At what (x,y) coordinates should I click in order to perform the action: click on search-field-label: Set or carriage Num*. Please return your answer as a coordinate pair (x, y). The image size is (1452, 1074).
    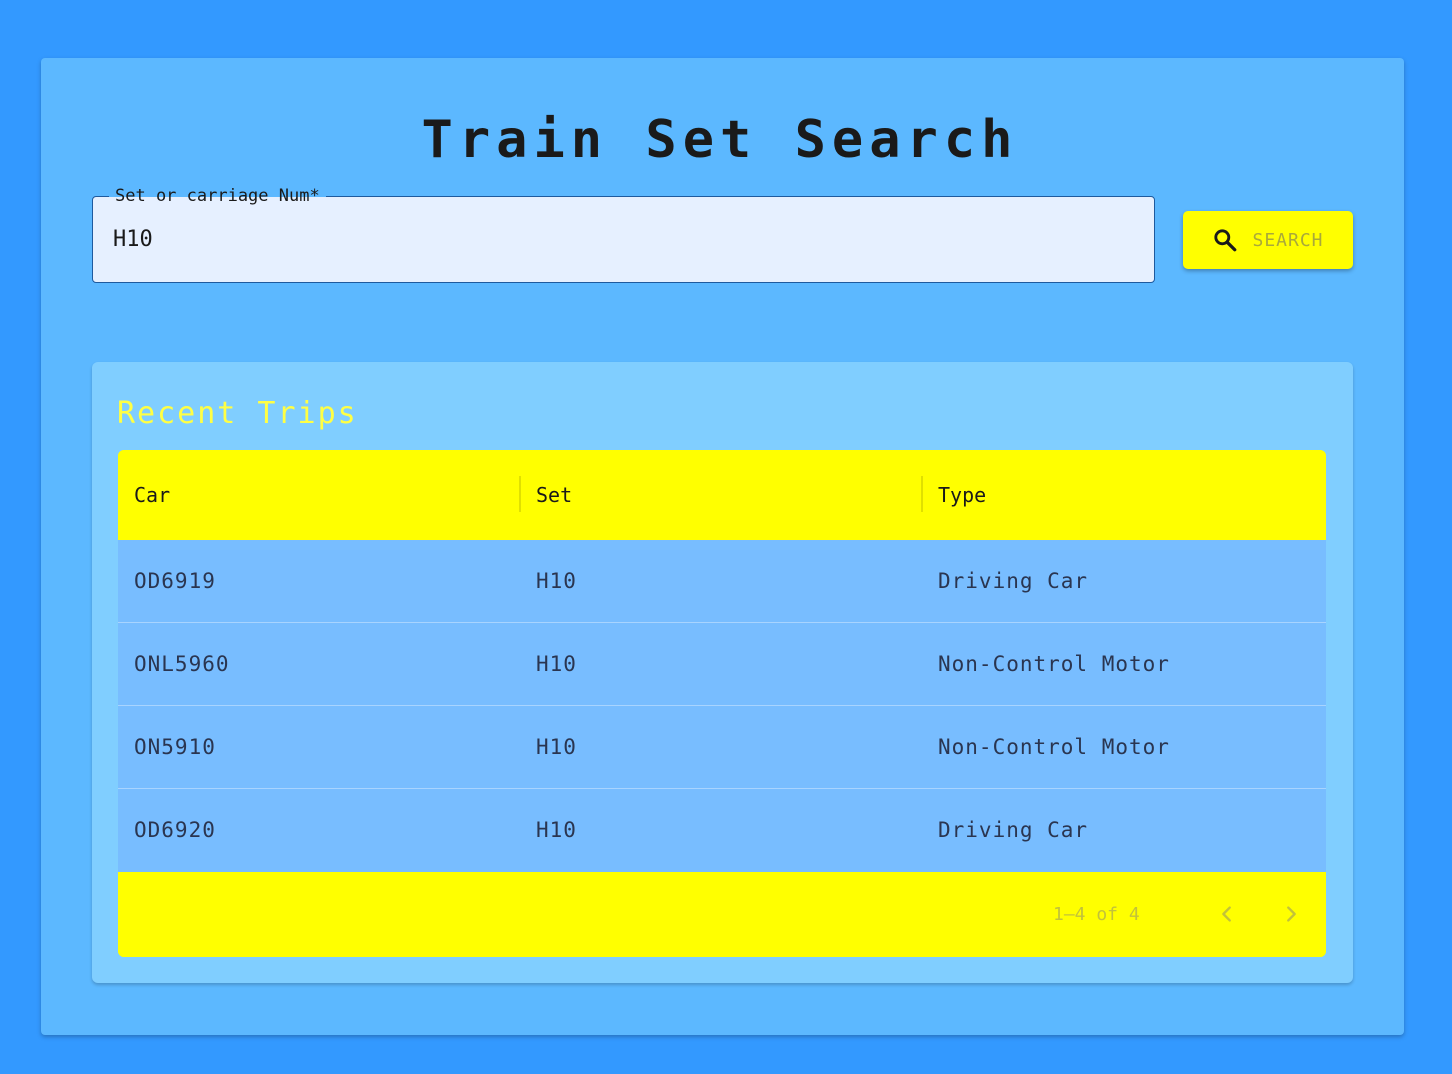
    Looking at the image, I should click on (217, 196).